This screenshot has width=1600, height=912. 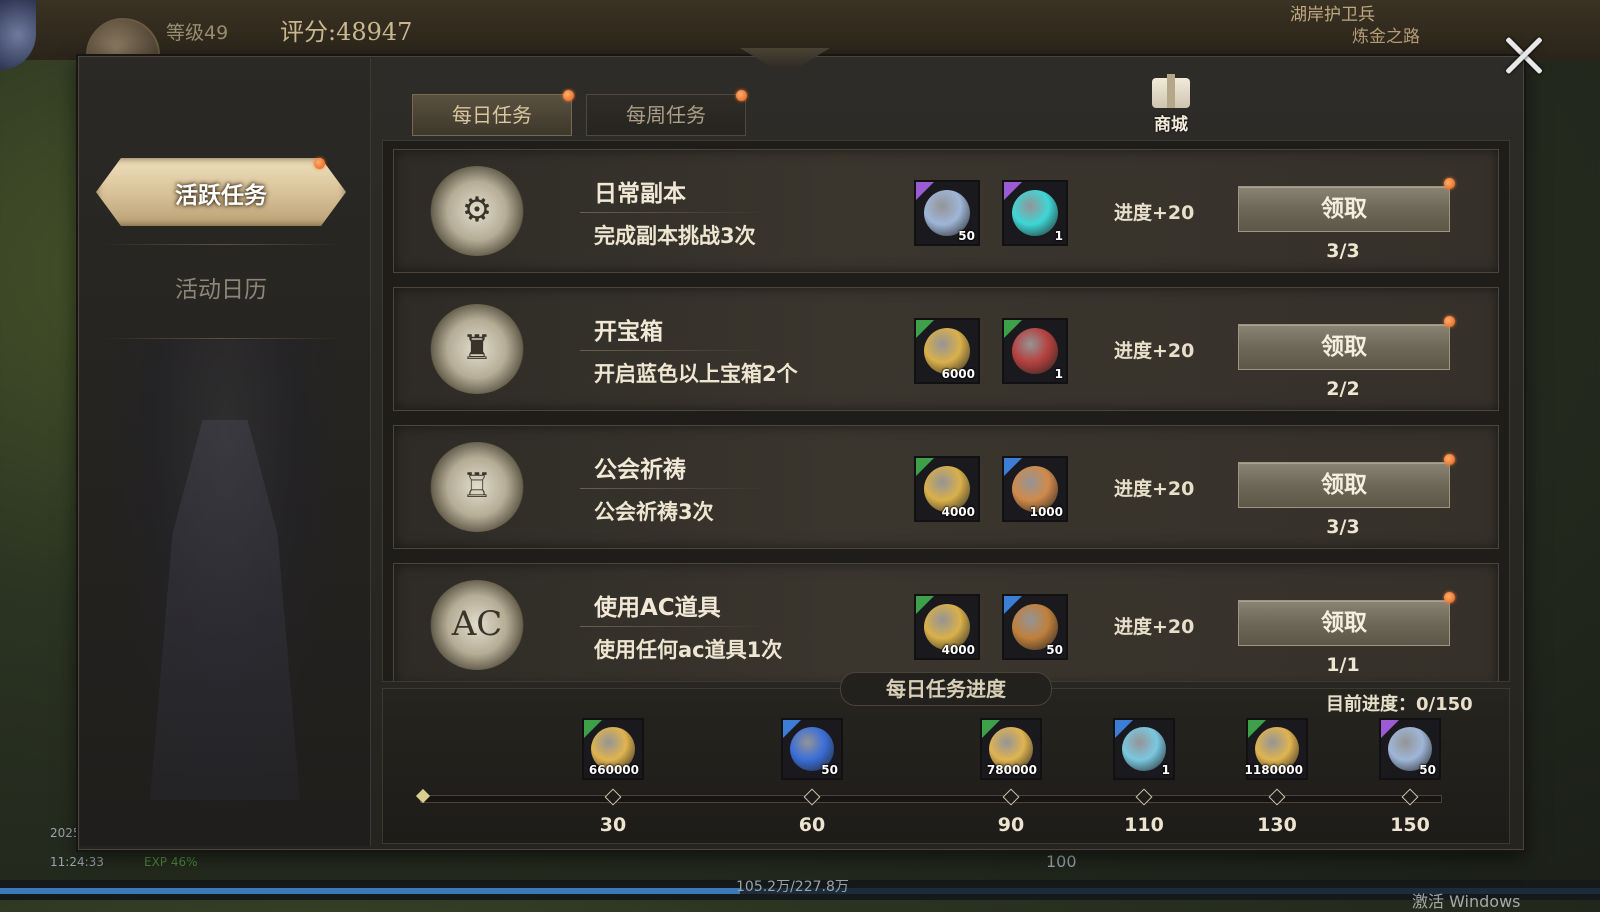 I want to click on task-title: 使用AC道具, so click(x=657, y=608).